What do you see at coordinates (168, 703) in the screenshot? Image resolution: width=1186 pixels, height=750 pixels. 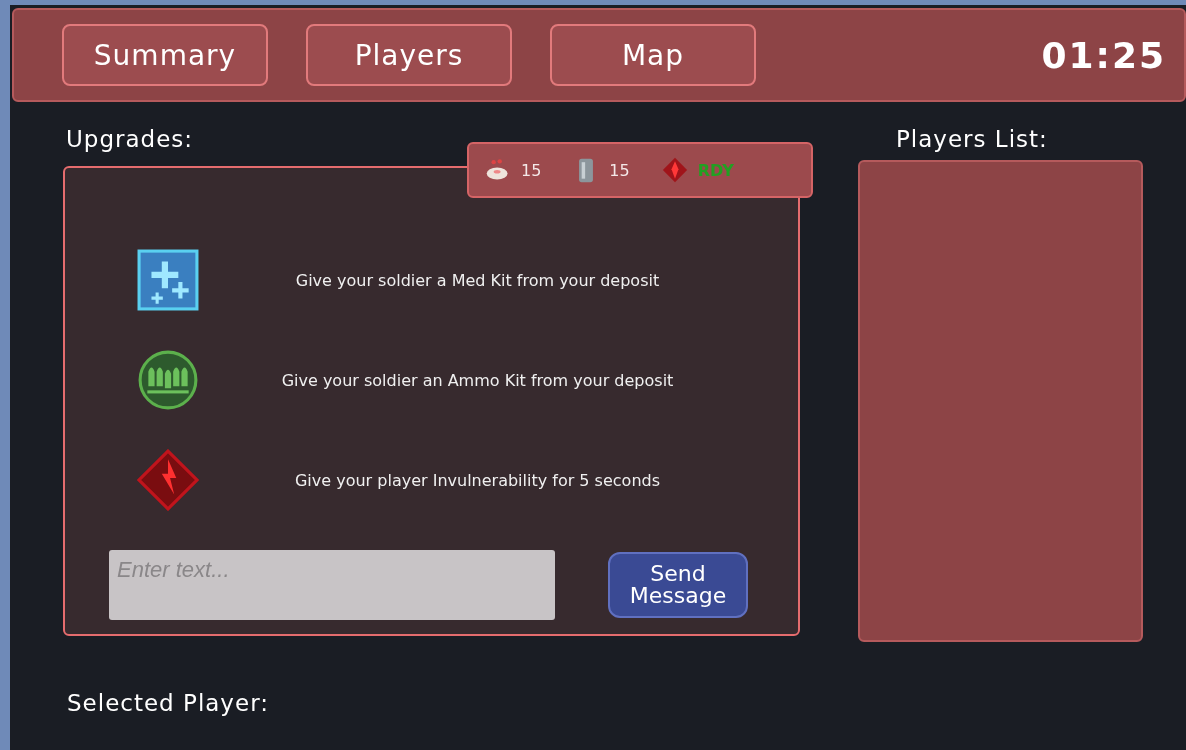 I see `selected-player-label: Selected Player:` at bounding box center [168, 703].